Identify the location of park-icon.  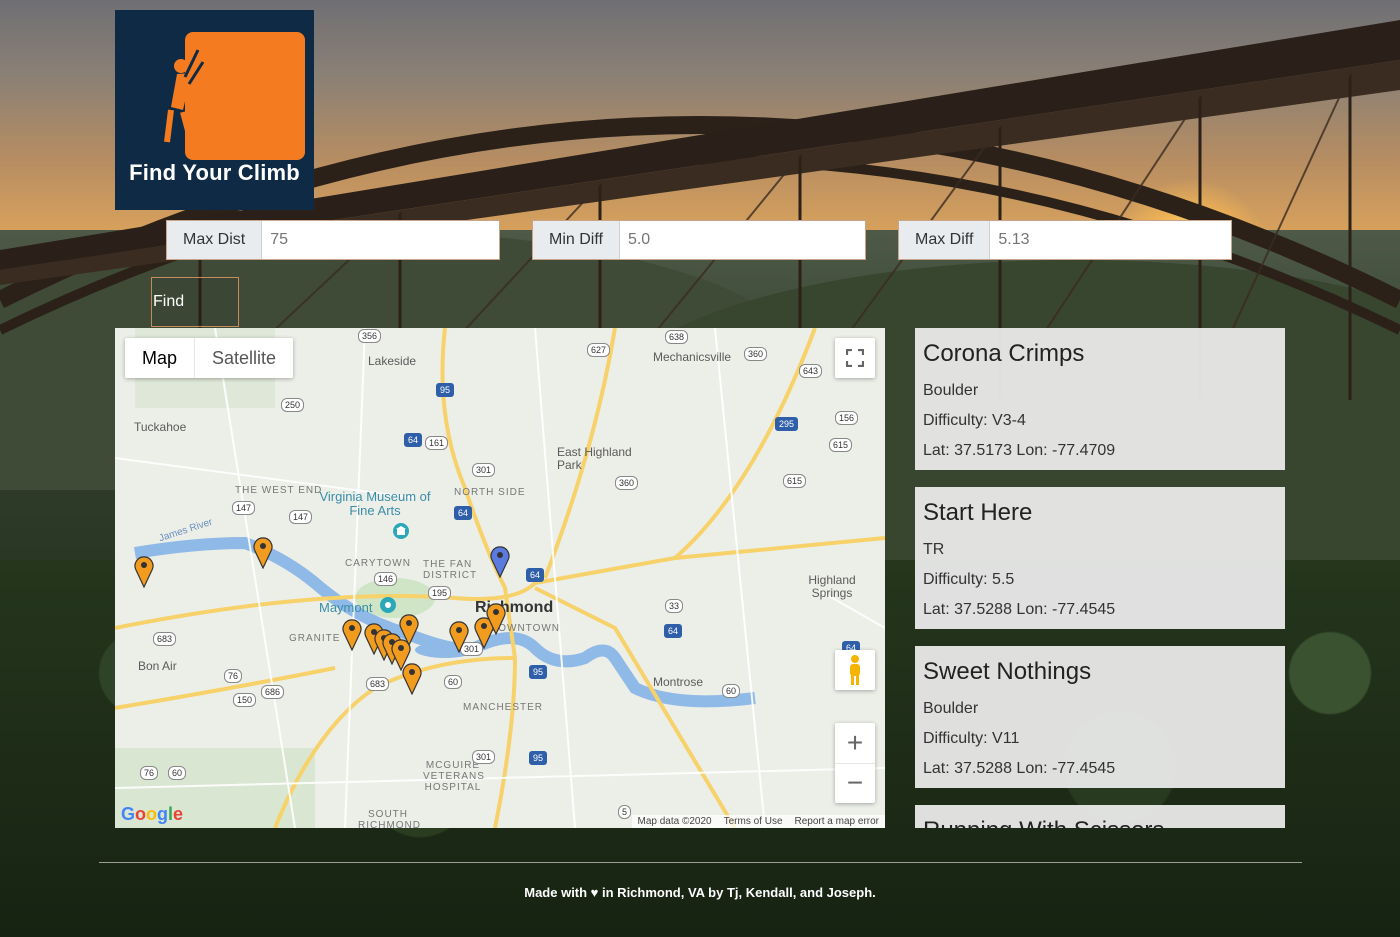
(388, 605).